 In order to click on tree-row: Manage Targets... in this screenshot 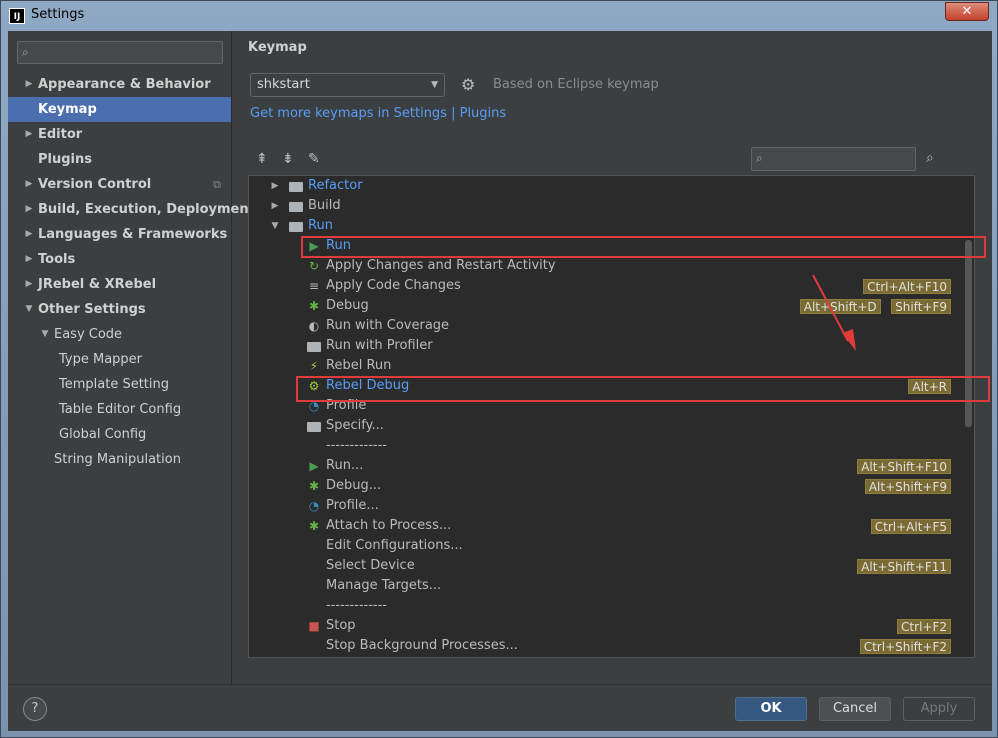, I will do `click(606, 586)`.